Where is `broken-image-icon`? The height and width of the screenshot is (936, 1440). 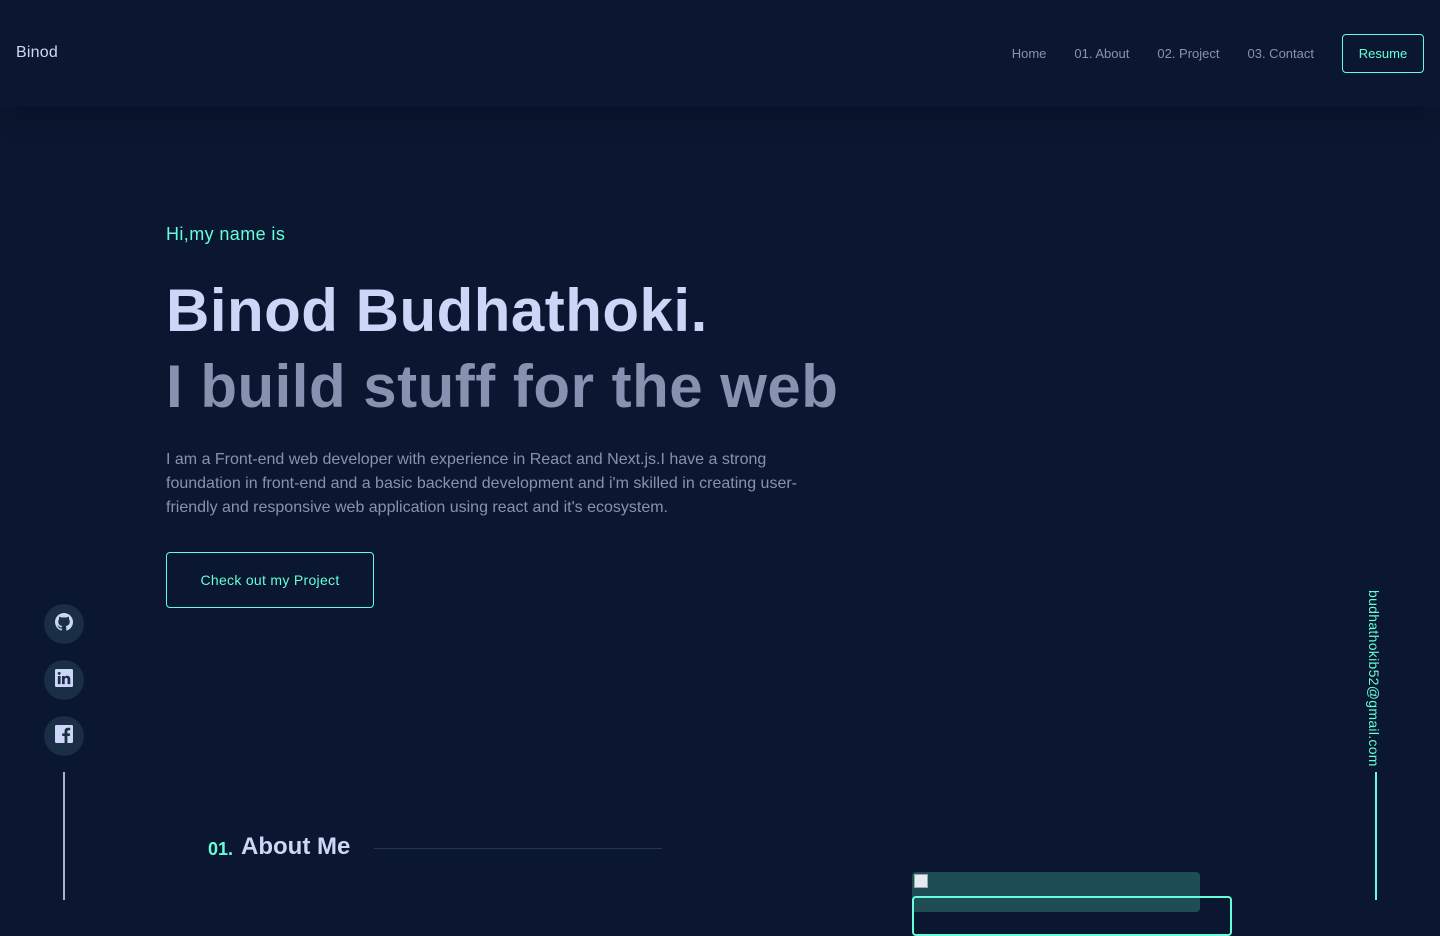 broken-image-icon is located at coordinates (921, 881).